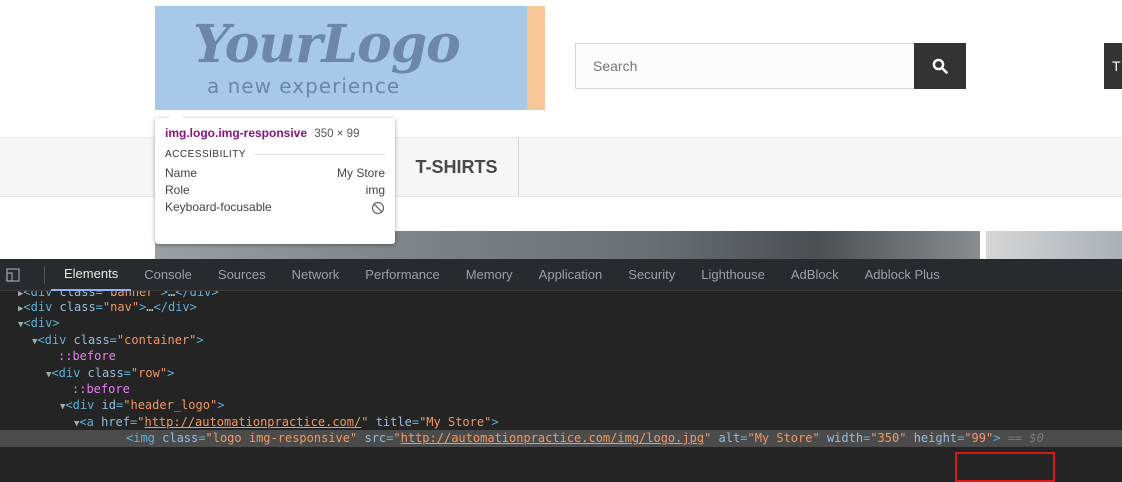  What do you see at coordinates (561, 405) in the screenshot?
I see `dom-node-header-logo: ▼<div id="header_logo">` at bounding box center [561, 405].